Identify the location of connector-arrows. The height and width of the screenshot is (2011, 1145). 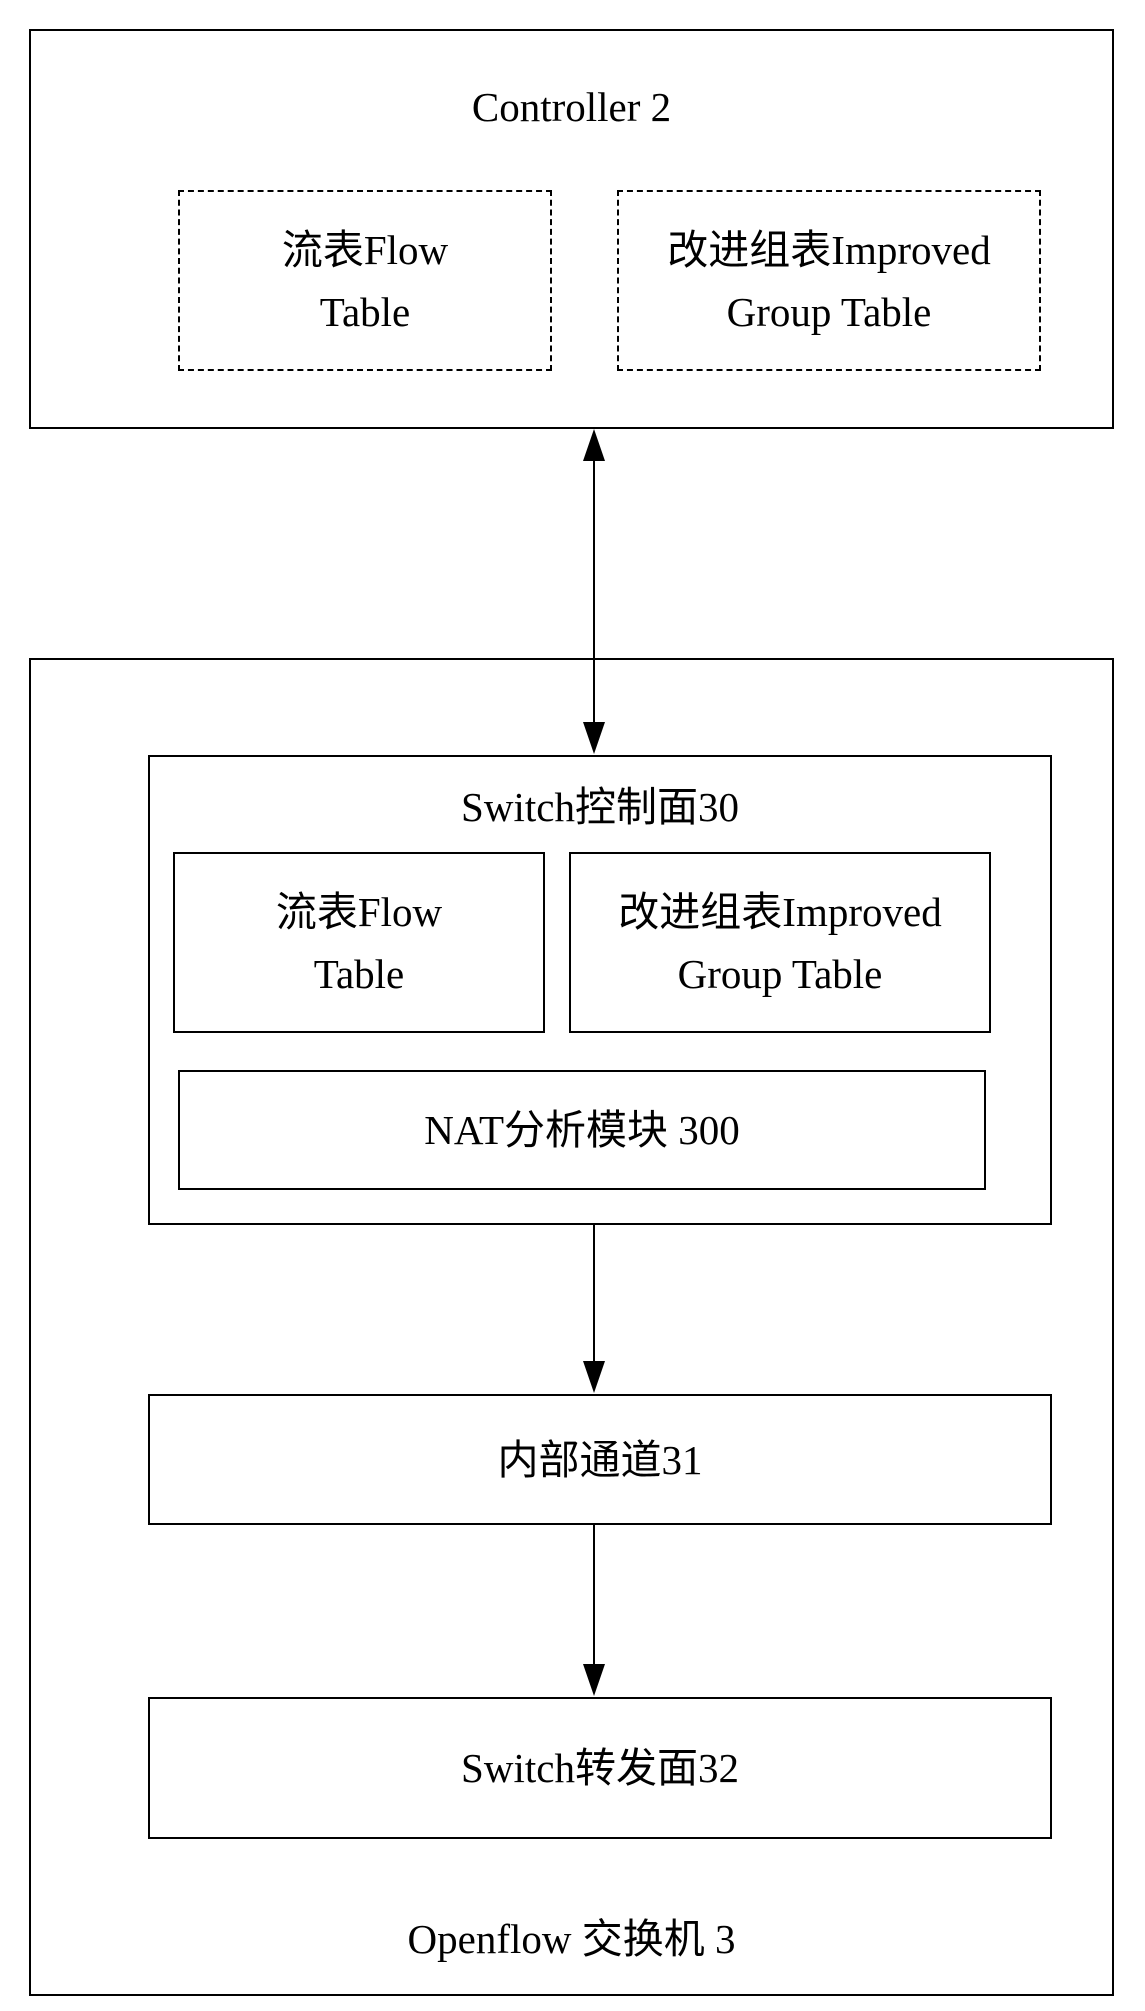
(594, 1062).